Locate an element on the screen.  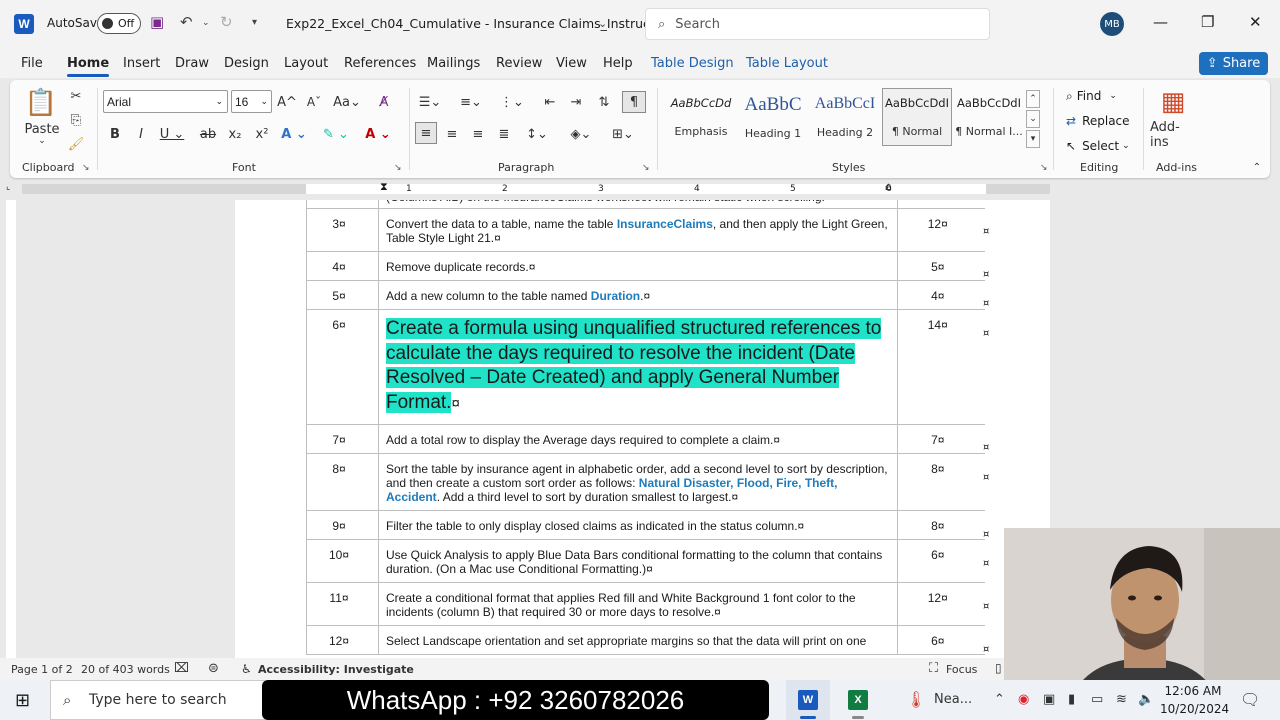
align-center-icon: ≡ is located at coordinates (452, 134).